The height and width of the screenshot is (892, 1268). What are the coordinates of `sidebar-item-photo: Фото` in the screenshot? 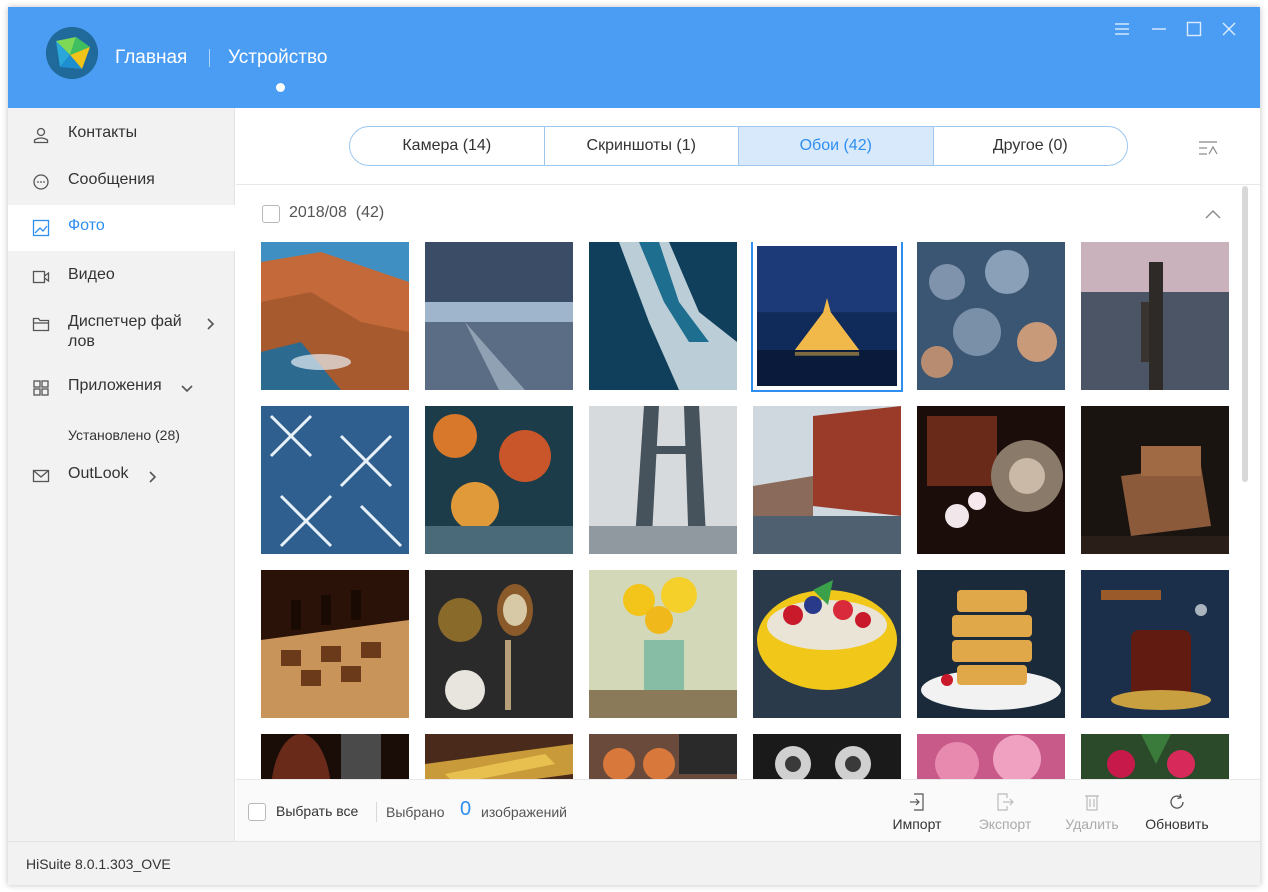 It's located at (121, 228).